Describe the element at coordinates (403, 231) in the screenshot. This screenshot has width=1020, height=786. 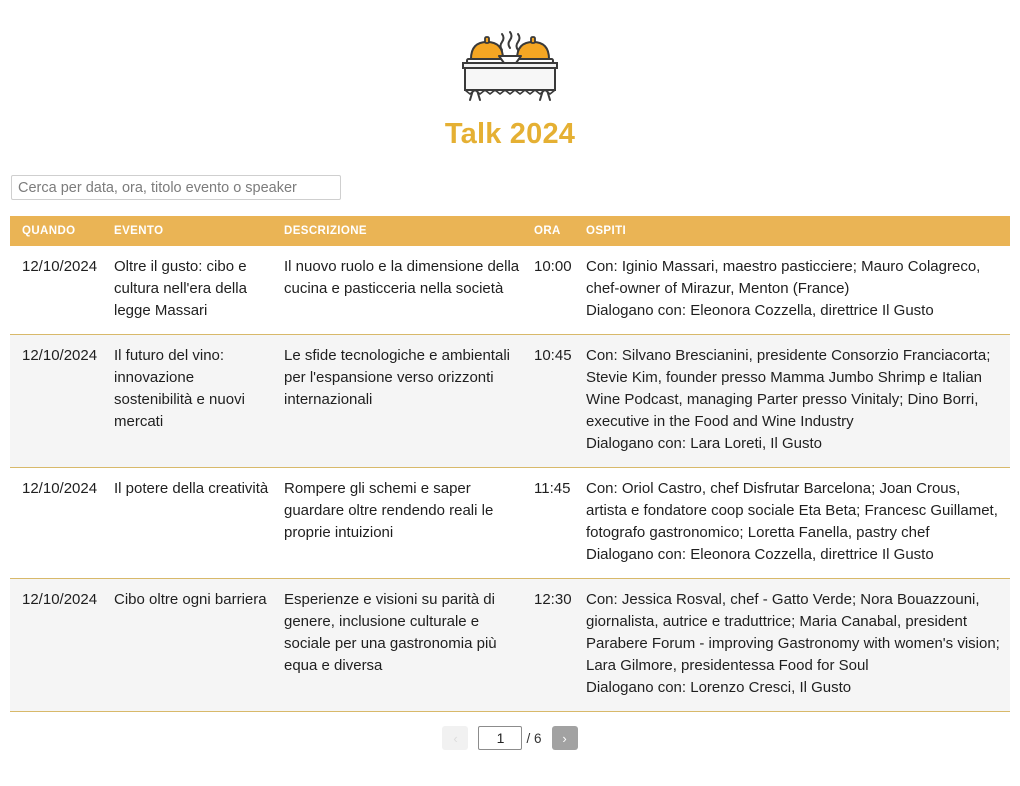
I see `column-header-descrizione: DESCRIZIONE` at that location.